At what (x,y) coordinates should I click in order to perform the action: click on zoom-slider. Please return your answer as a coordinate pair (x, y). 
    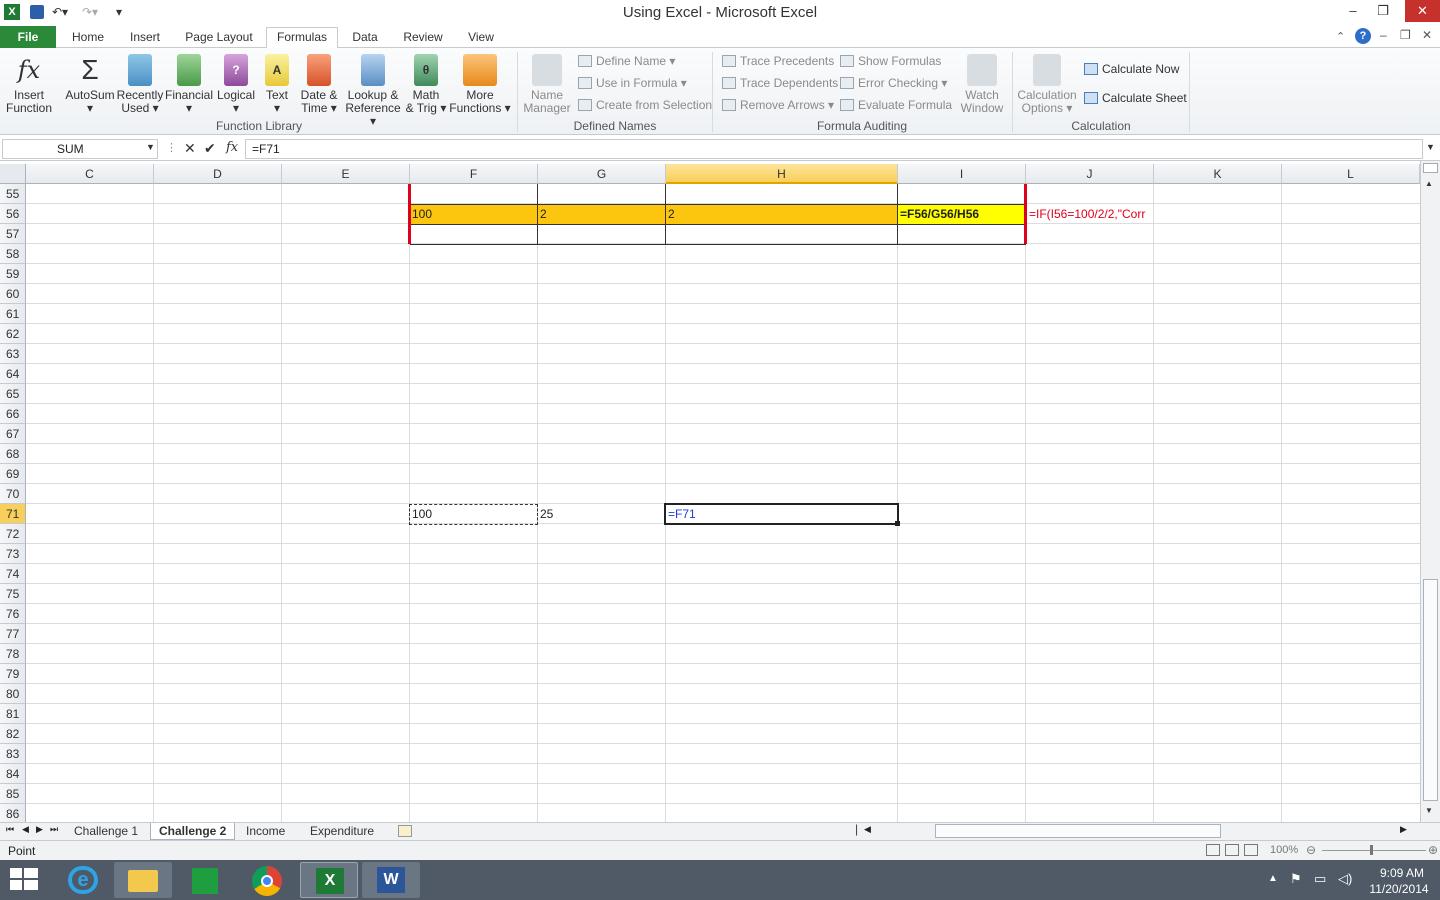
    Looking at the image, I should click on (1374, 850).